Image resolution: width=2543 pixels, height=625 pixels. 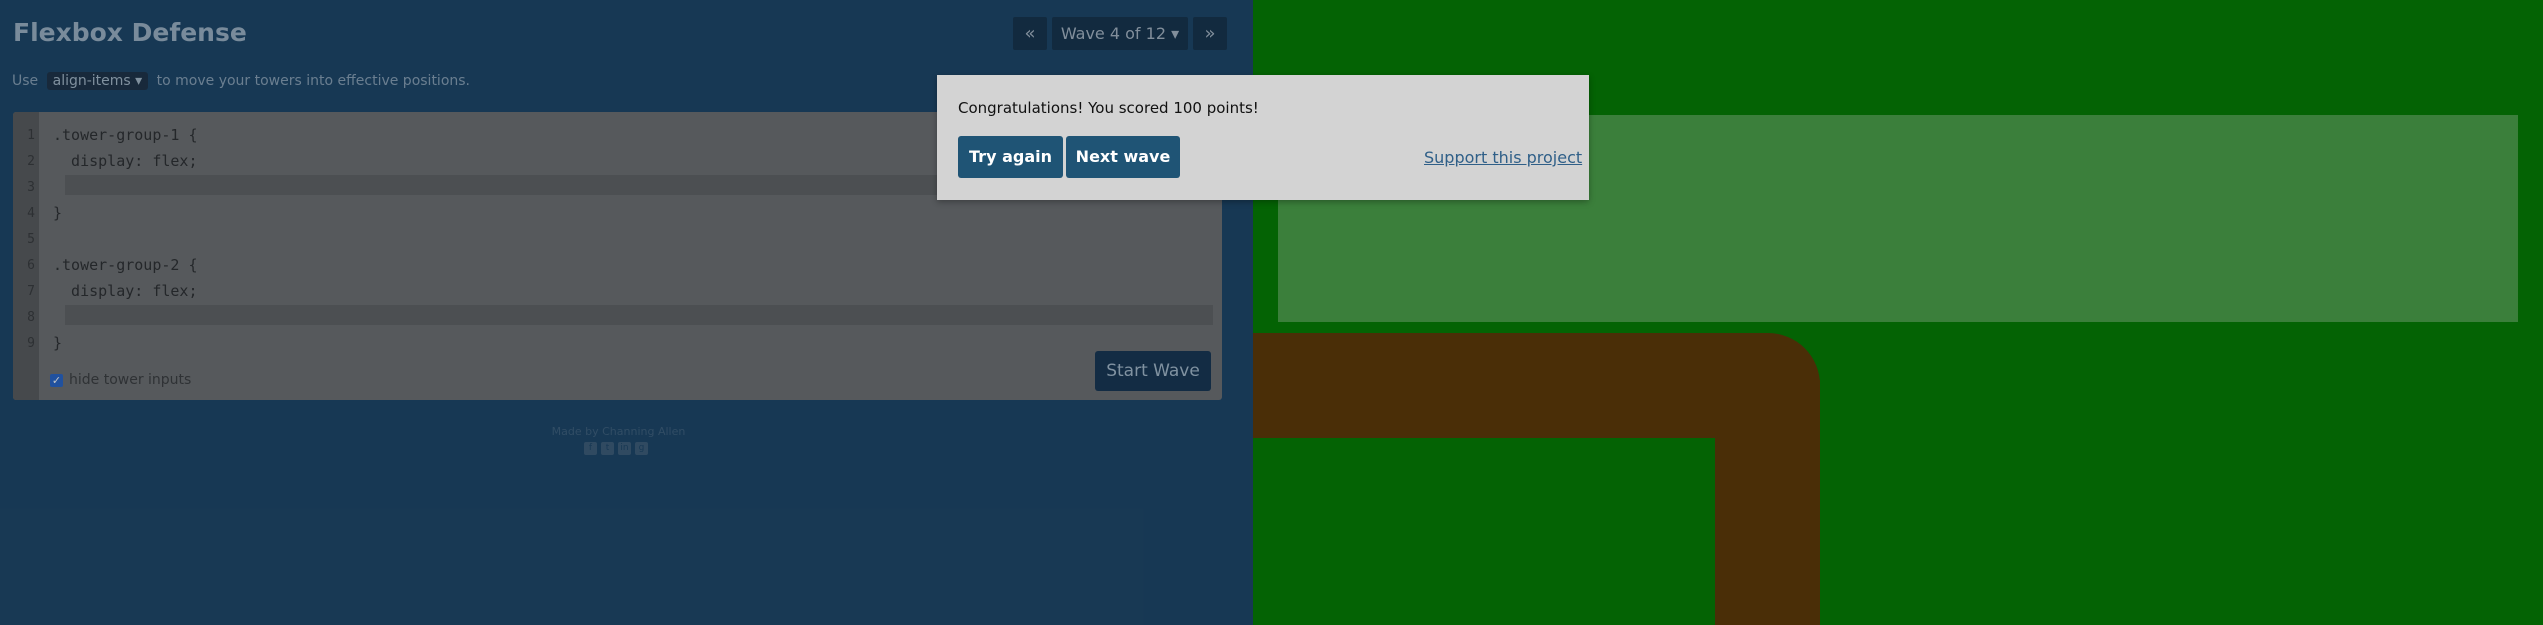 I want to click on wave-label: Wave 4 of 12, so click(x=1113, y=33).